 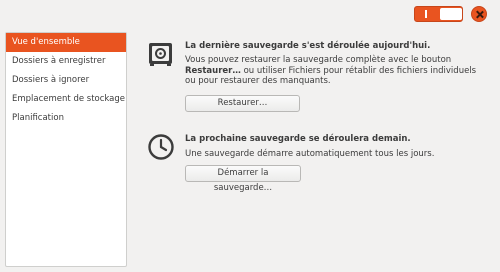 I want to click on sidebar-item-folders-to-save: Dossiers à enregistrer, so click(x=66, y=61).